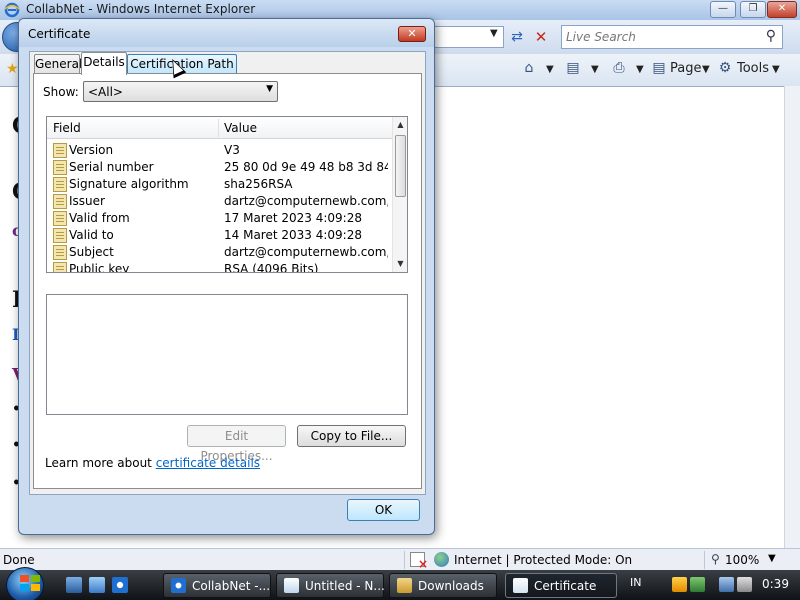 The height and width of the screenshot is (600, 800). Describe the element at coordinates (208, 463) in the screenshot. I see `certificate-details-link: certificate details` at that location.